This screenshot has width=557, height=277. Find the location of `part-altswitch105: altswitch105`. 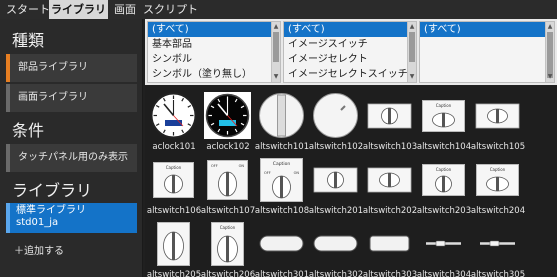

part-altswitch105: altswitch105 is located at coordinates (498, 122).